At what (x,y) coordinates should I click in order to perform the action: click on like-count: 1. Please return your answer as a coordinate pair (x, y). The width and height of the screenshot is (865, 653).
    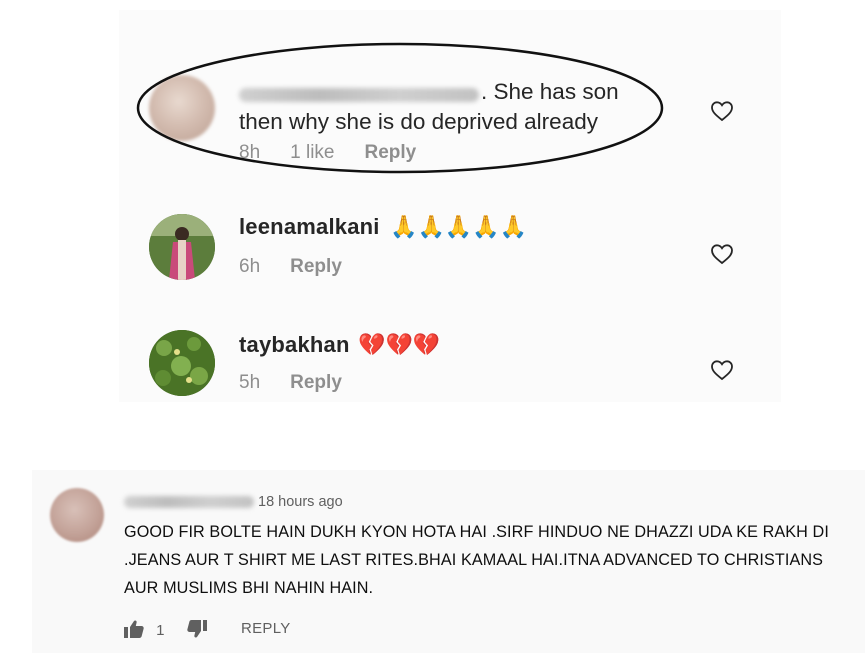
    Looking at the image, I should click on (160, 630).